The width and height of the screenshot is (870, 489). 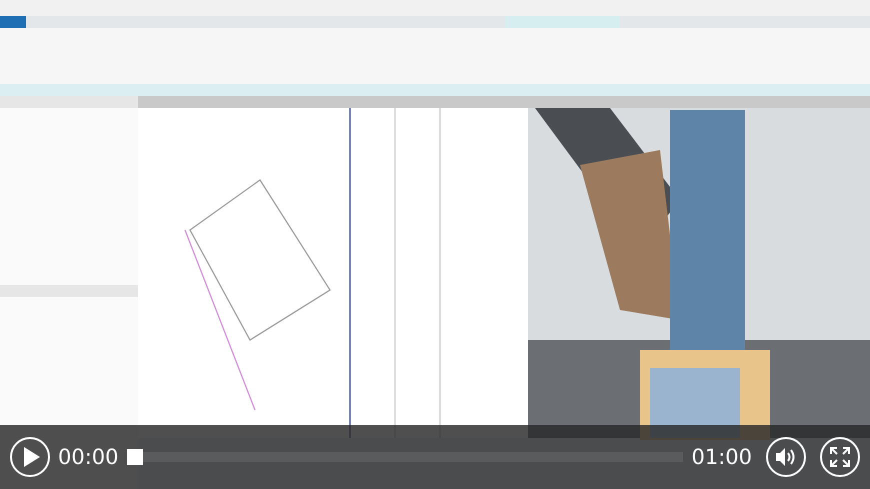 I want to click on duration-time: 01:00, so click(x=721, y=457).